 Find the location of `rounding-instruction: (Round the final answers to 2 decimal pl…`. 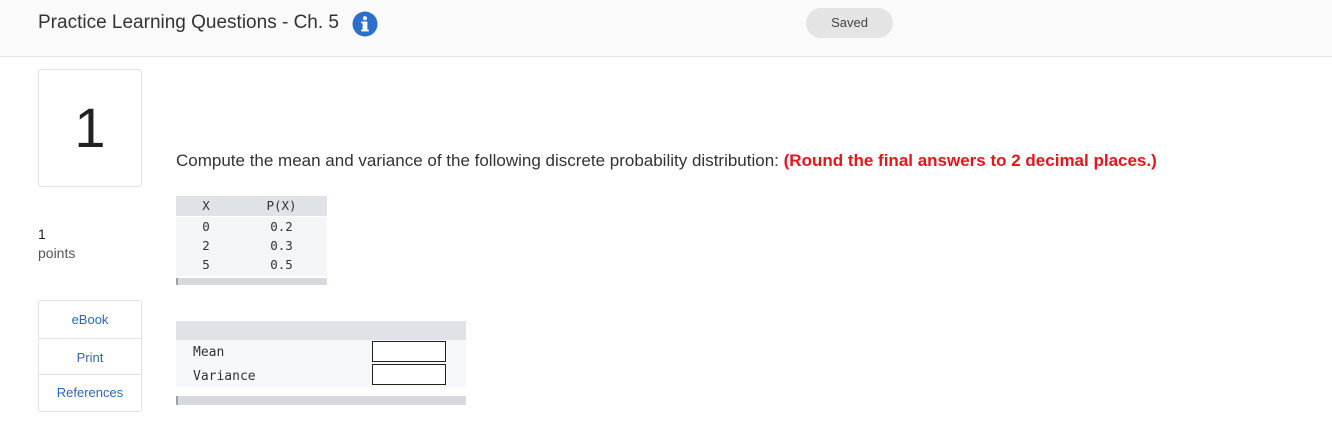

rounding-instruction: (Round the final answers to 2 decimal pl… is located at coordinates (970, 160).